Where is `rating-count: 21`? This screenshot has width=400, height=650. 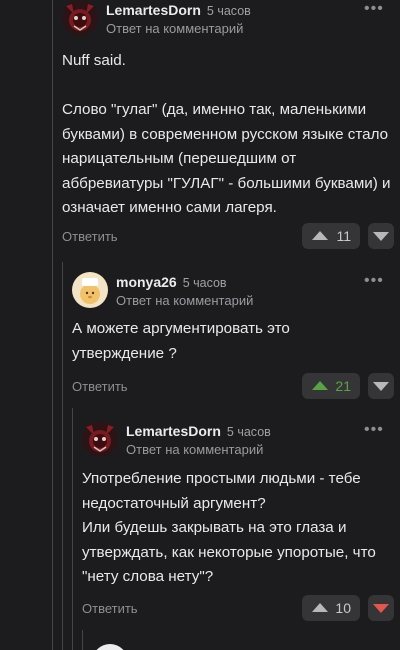
rating-count: 21 is located at coordinates (343, 386).